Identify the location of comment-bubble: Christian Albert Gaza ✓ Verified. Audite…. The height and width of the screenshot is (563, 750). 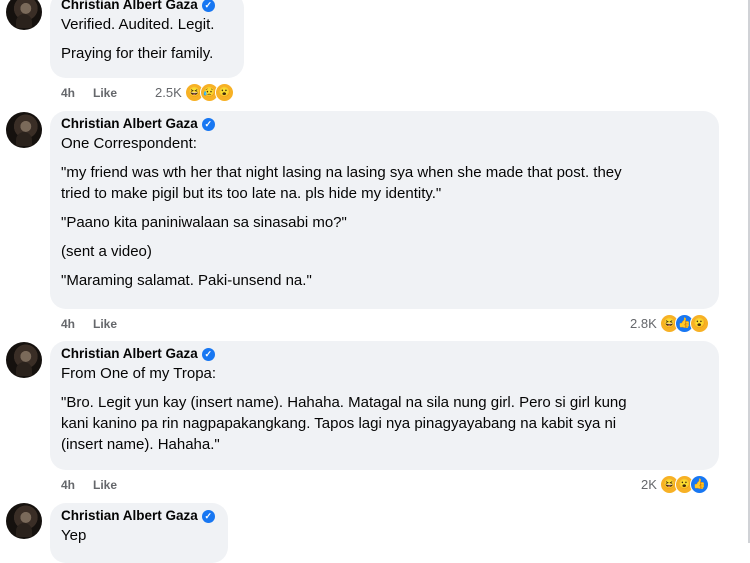
(147, 39).